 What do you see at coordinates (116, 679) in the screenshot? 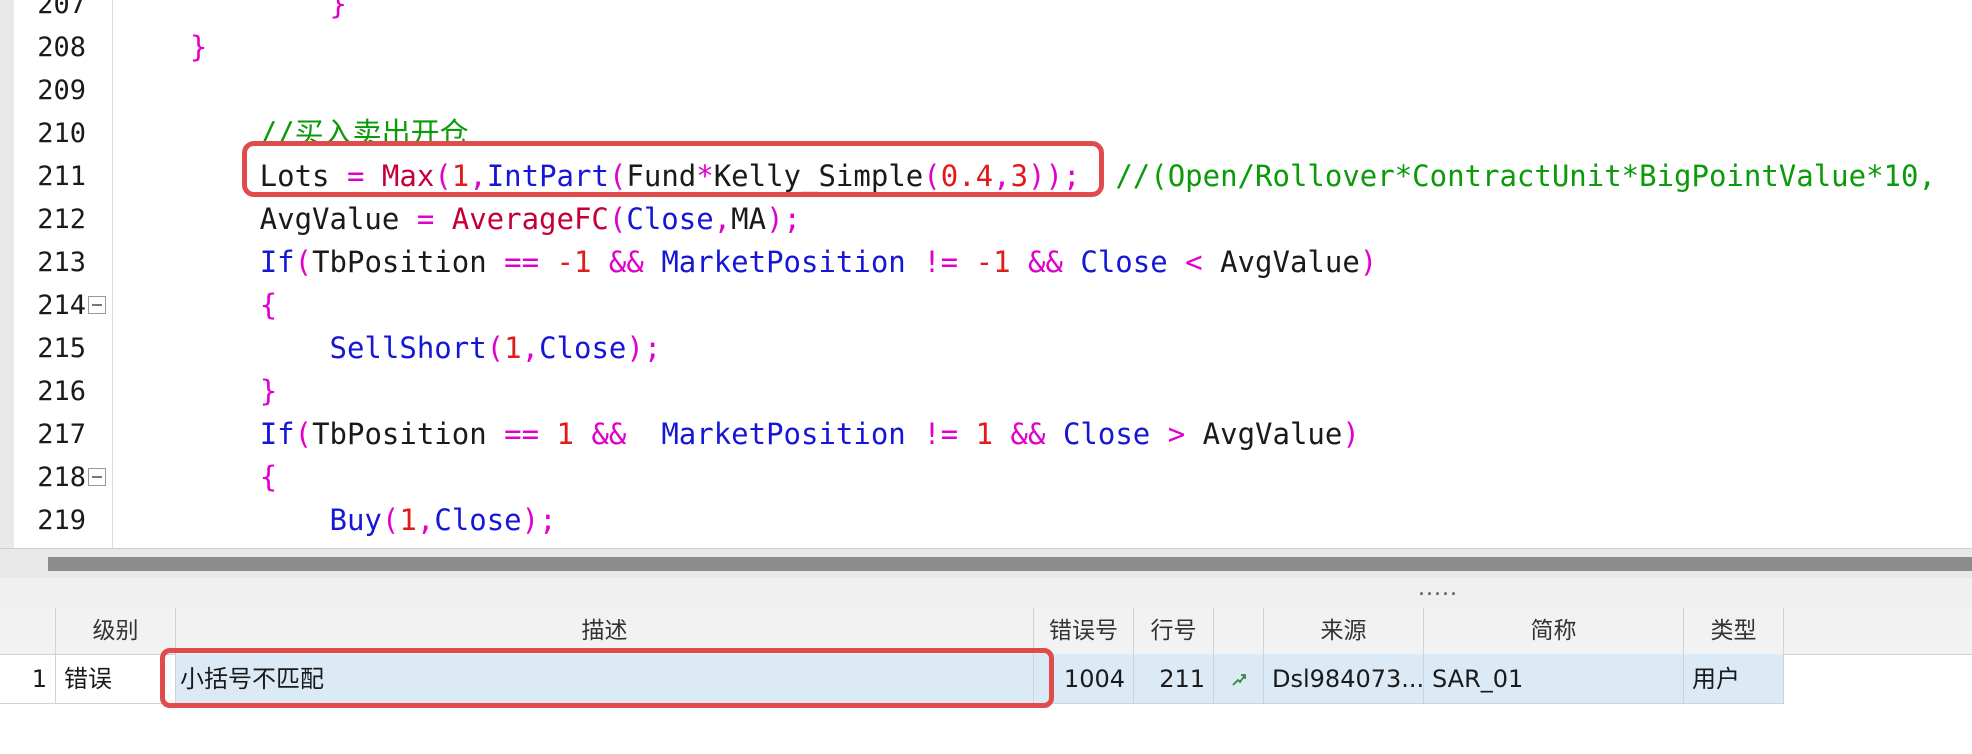
I see `error-level: 错误` at bounding box center [116, 679].